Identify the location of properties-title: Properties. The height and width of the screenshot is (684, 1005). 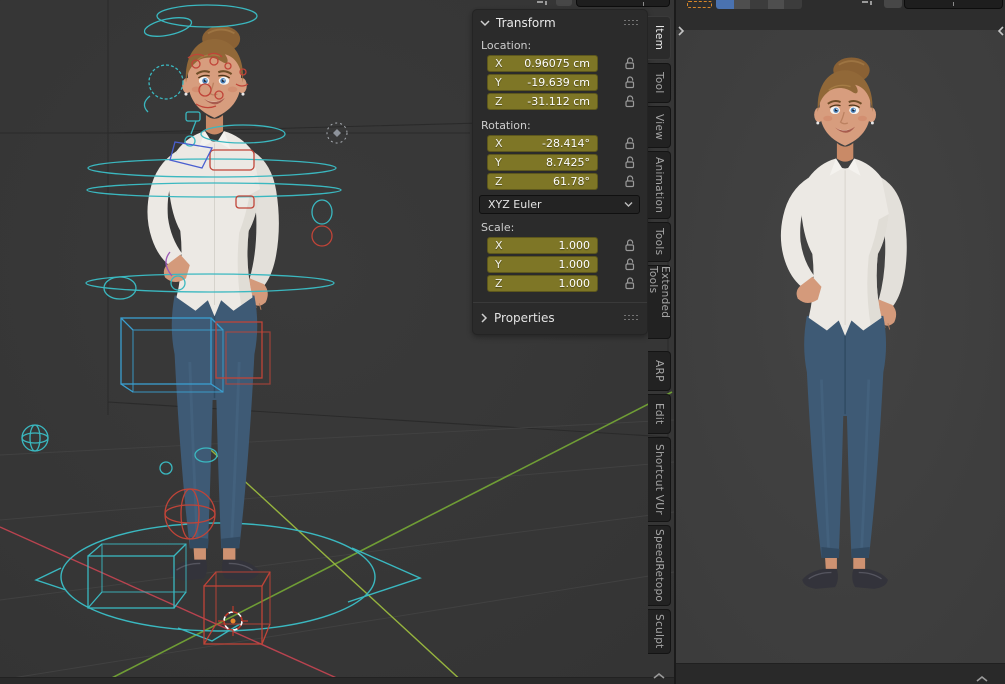
(524, 318).